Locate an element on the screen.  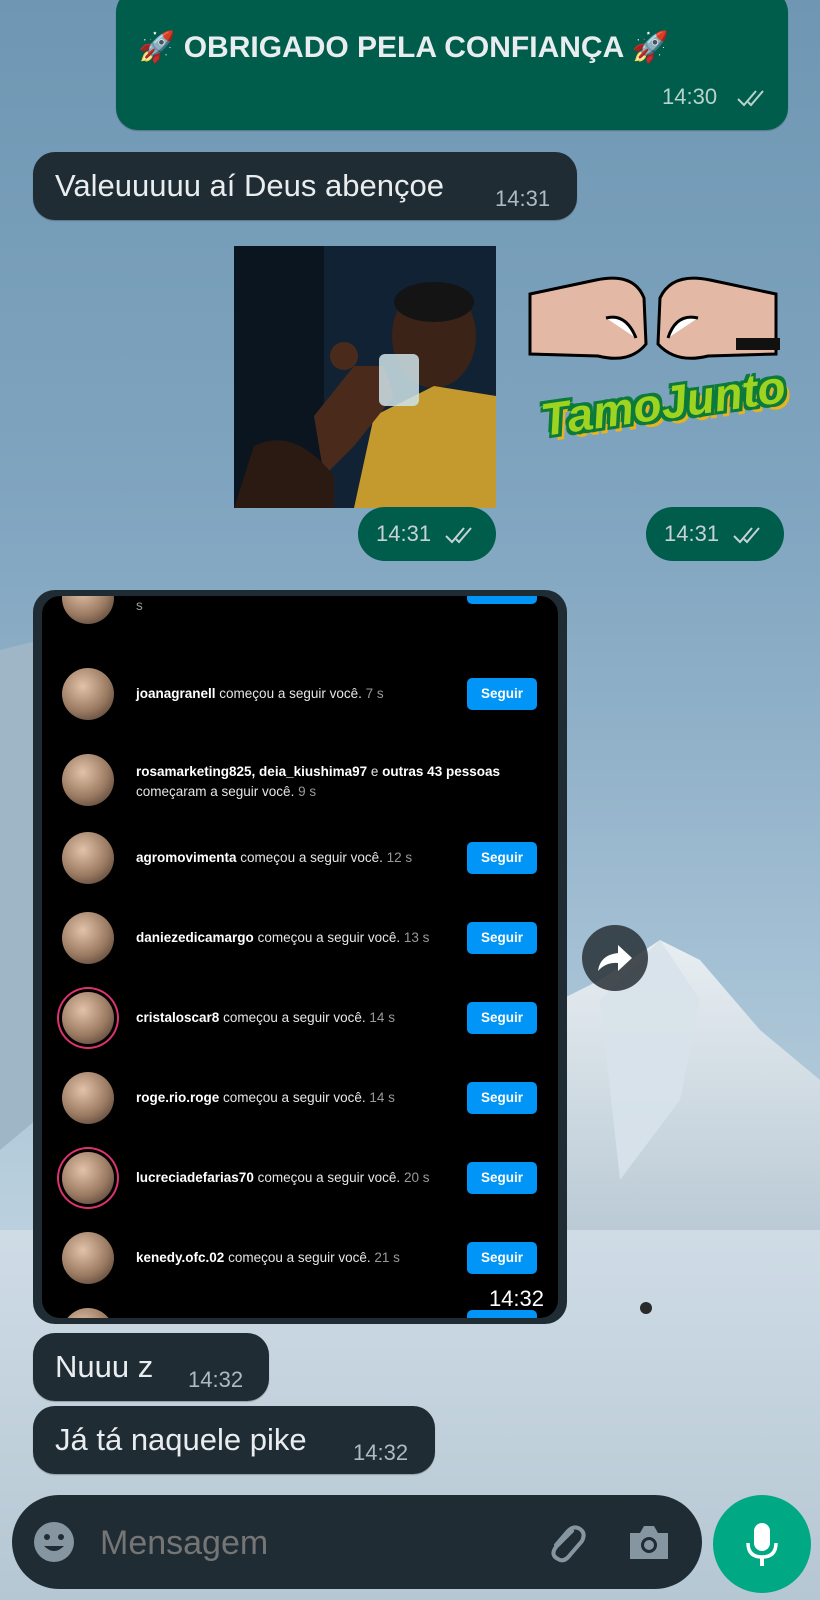
forward-icon is located at coordinates (615, 958).